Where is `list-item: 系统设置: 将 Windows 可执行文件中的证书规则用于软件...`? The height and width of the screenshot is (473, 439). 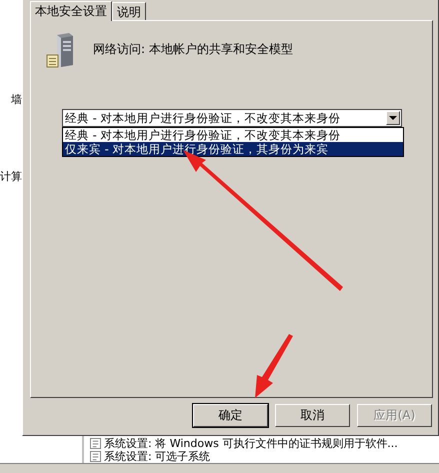
list-item: 系统设置: 将 Windows 可执行文件中的证书规则用于软件... is located at coordinates (251, 443).